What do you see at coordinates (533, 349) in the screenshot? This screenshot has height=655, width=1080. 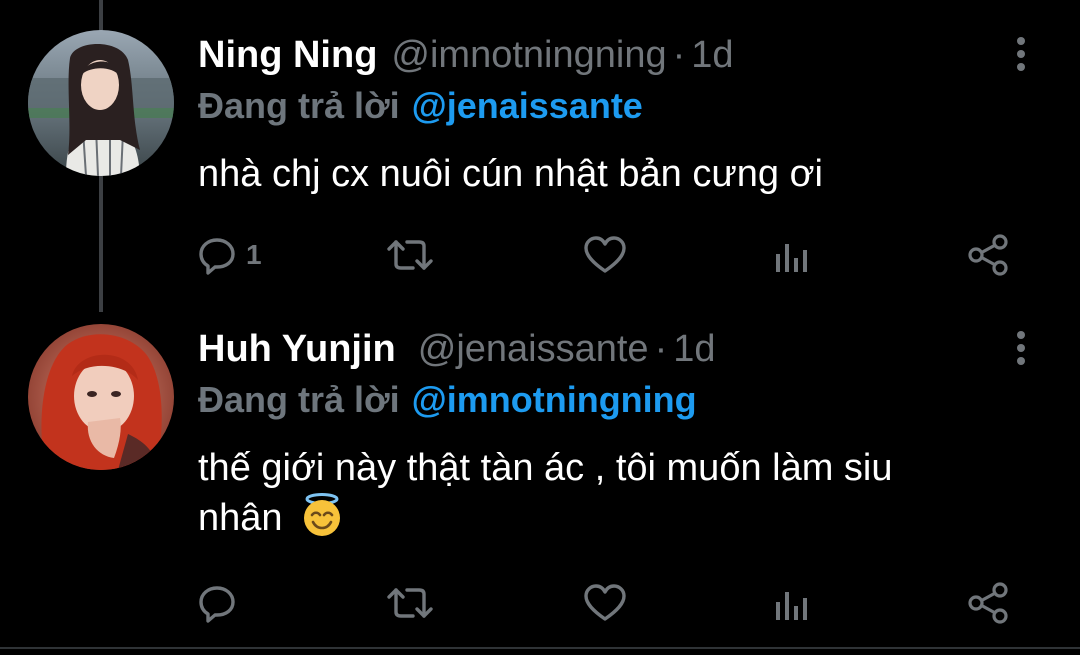 I see `author-handle: @jenaissante` at bounding box center [533, 349].